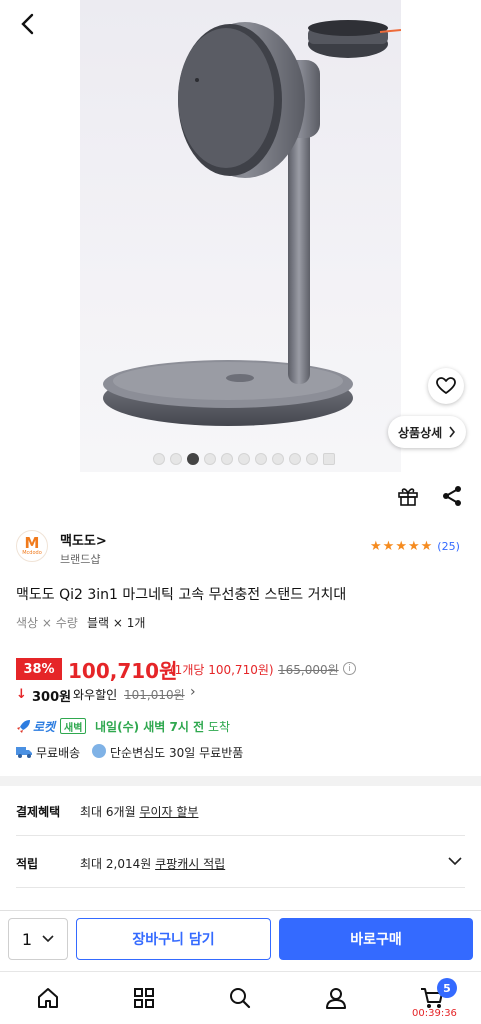 Image resolution: width=481 pixels, height=1024 pixels. What do you see at coordinates (154, 695) in the screenshot?
I see `wow-original-price: 101,010원` at bounding box center [154, 695].